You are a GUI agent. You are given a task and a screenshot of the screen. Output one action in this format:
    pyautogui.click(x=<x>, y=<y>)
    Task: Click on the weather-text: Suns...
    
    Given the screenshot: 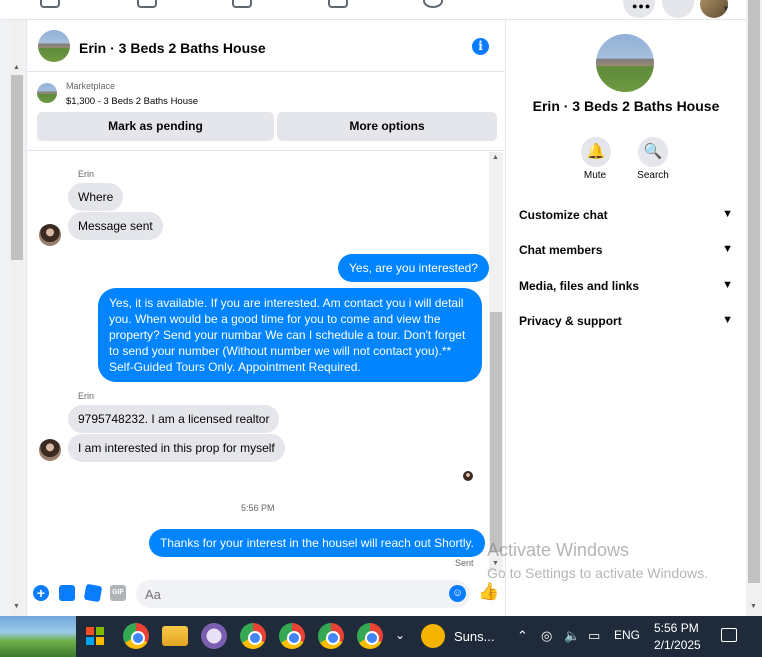 What is the action you would take?
    pyautogui.click(x=474, y=636)
    